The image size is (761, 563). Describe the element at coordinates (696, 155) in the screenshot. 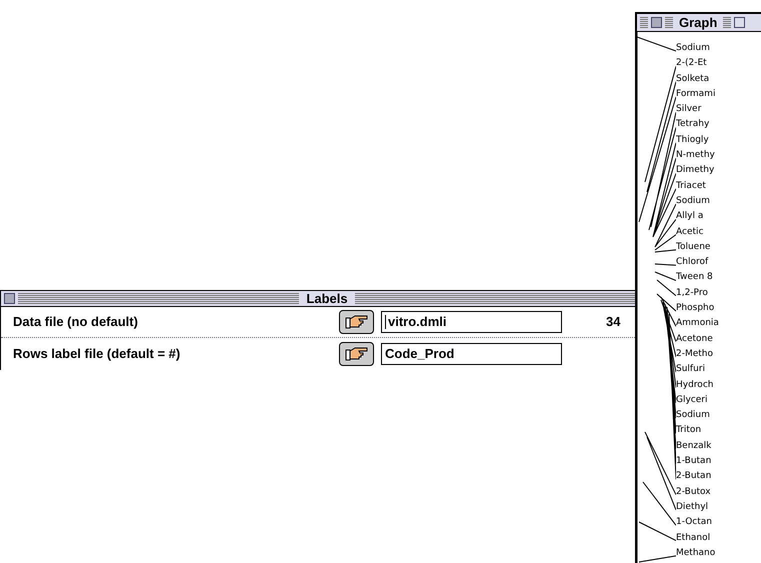

I see `leaf-label: N-methy` at that location.